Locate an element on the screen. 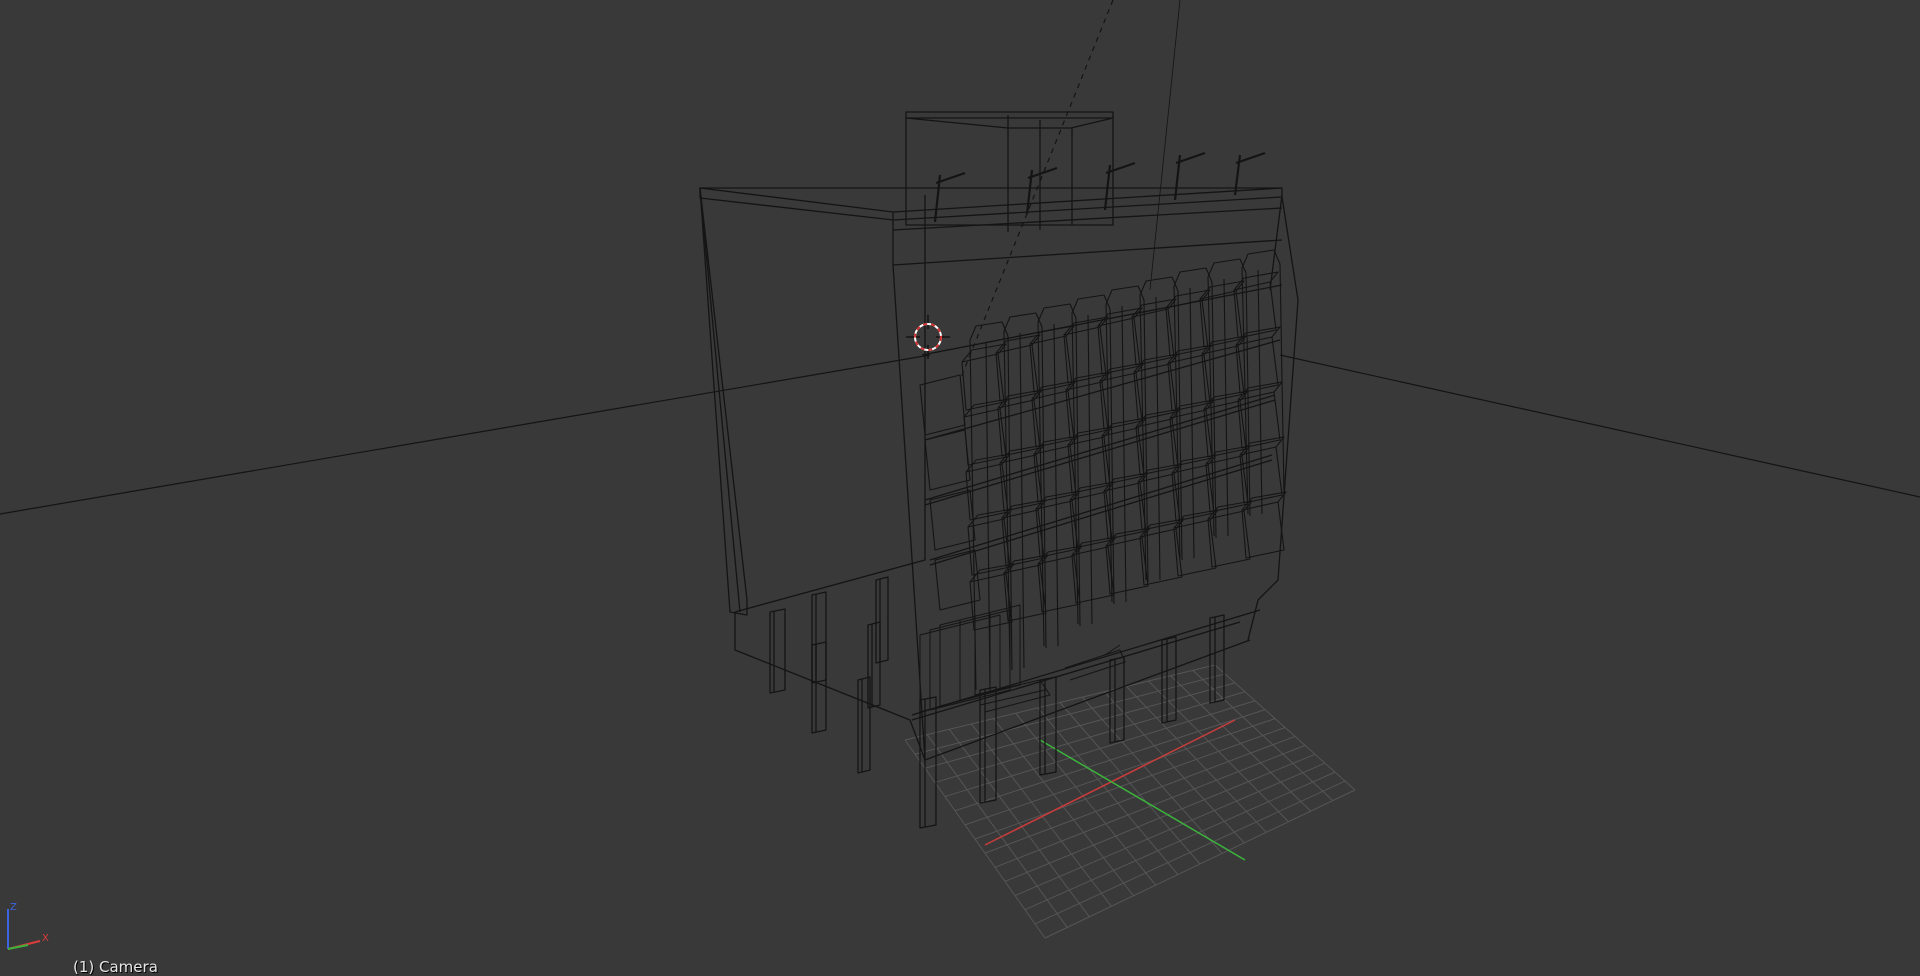  axis-gizmo: Z X is located at coordinates (28, 926).